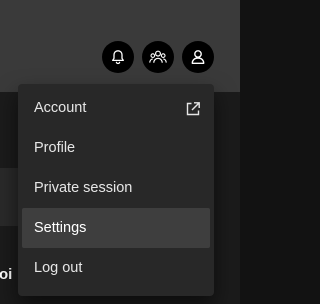 Image resolution: width=320 pixels, height=304 pixels. I want to click on menu-item-label: Log out, so click(58, 268).